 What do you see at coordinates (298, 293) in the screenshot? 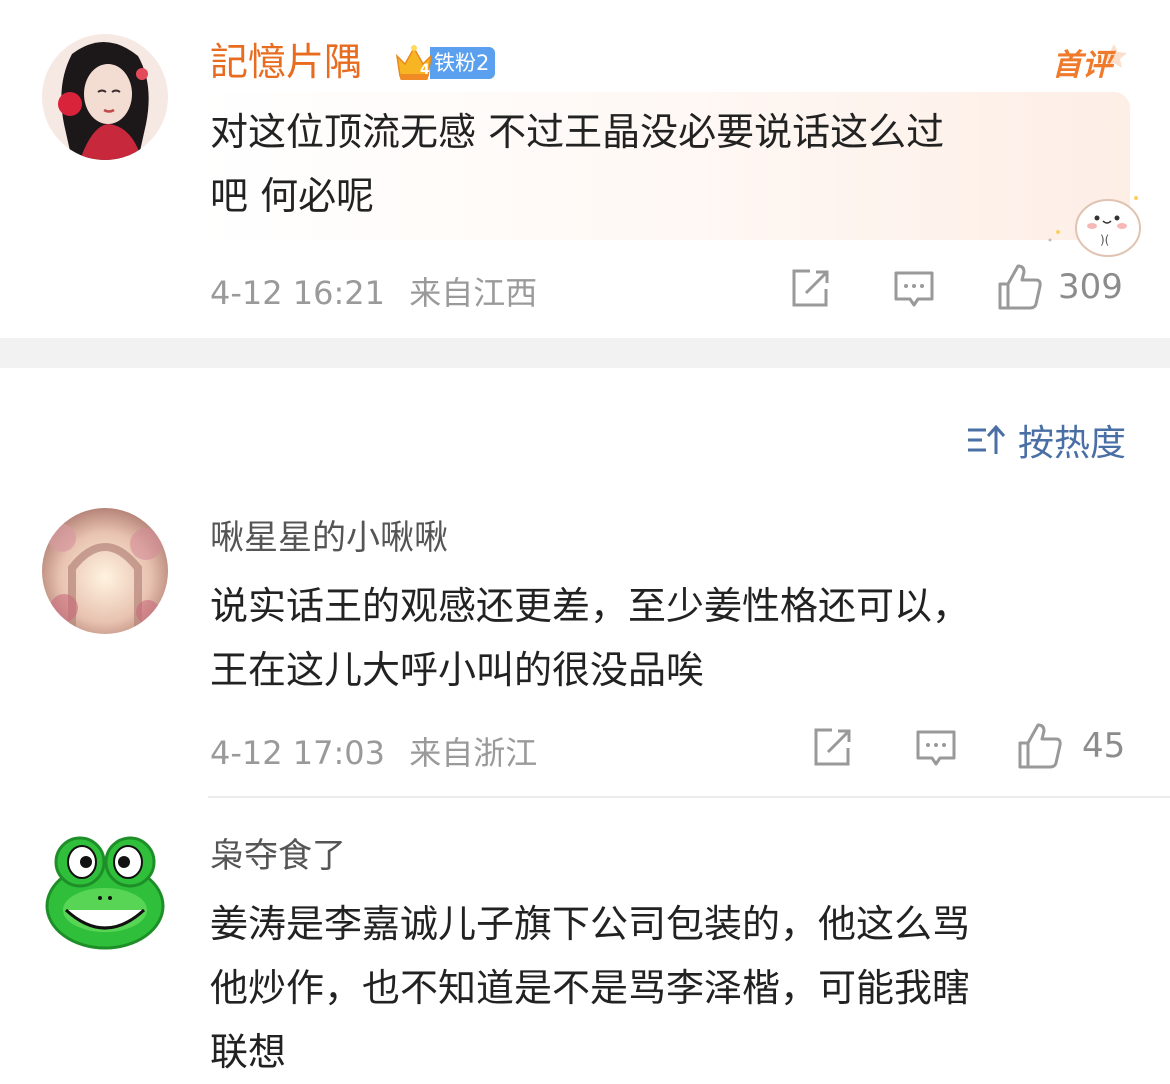
I see `timestamp: 4-12 16:21` at bounding box center [298, 293].